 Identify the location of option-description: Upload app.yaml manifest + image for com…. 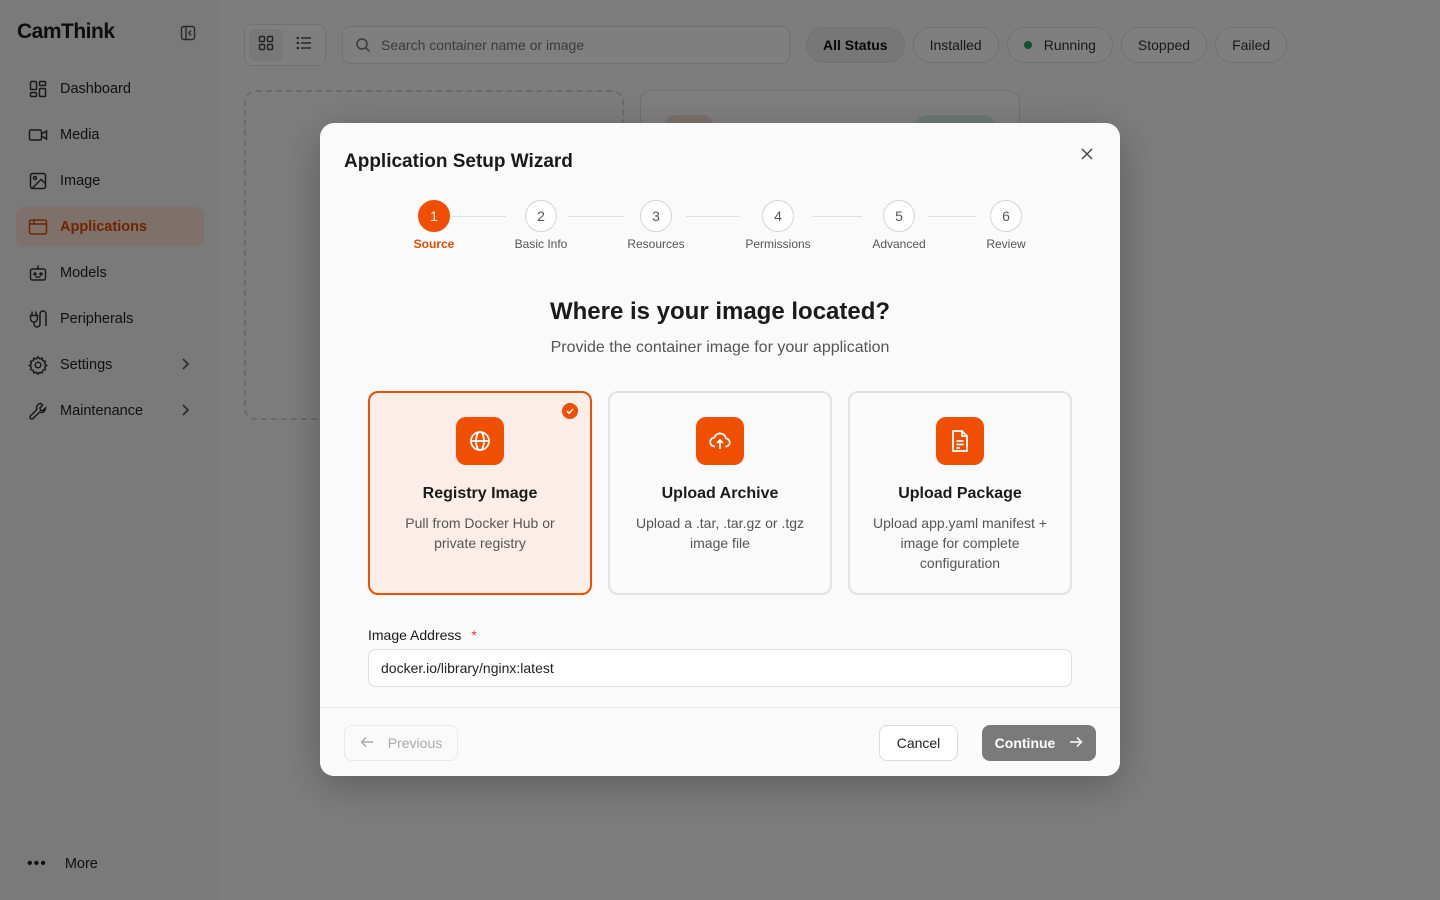
(960, 543).